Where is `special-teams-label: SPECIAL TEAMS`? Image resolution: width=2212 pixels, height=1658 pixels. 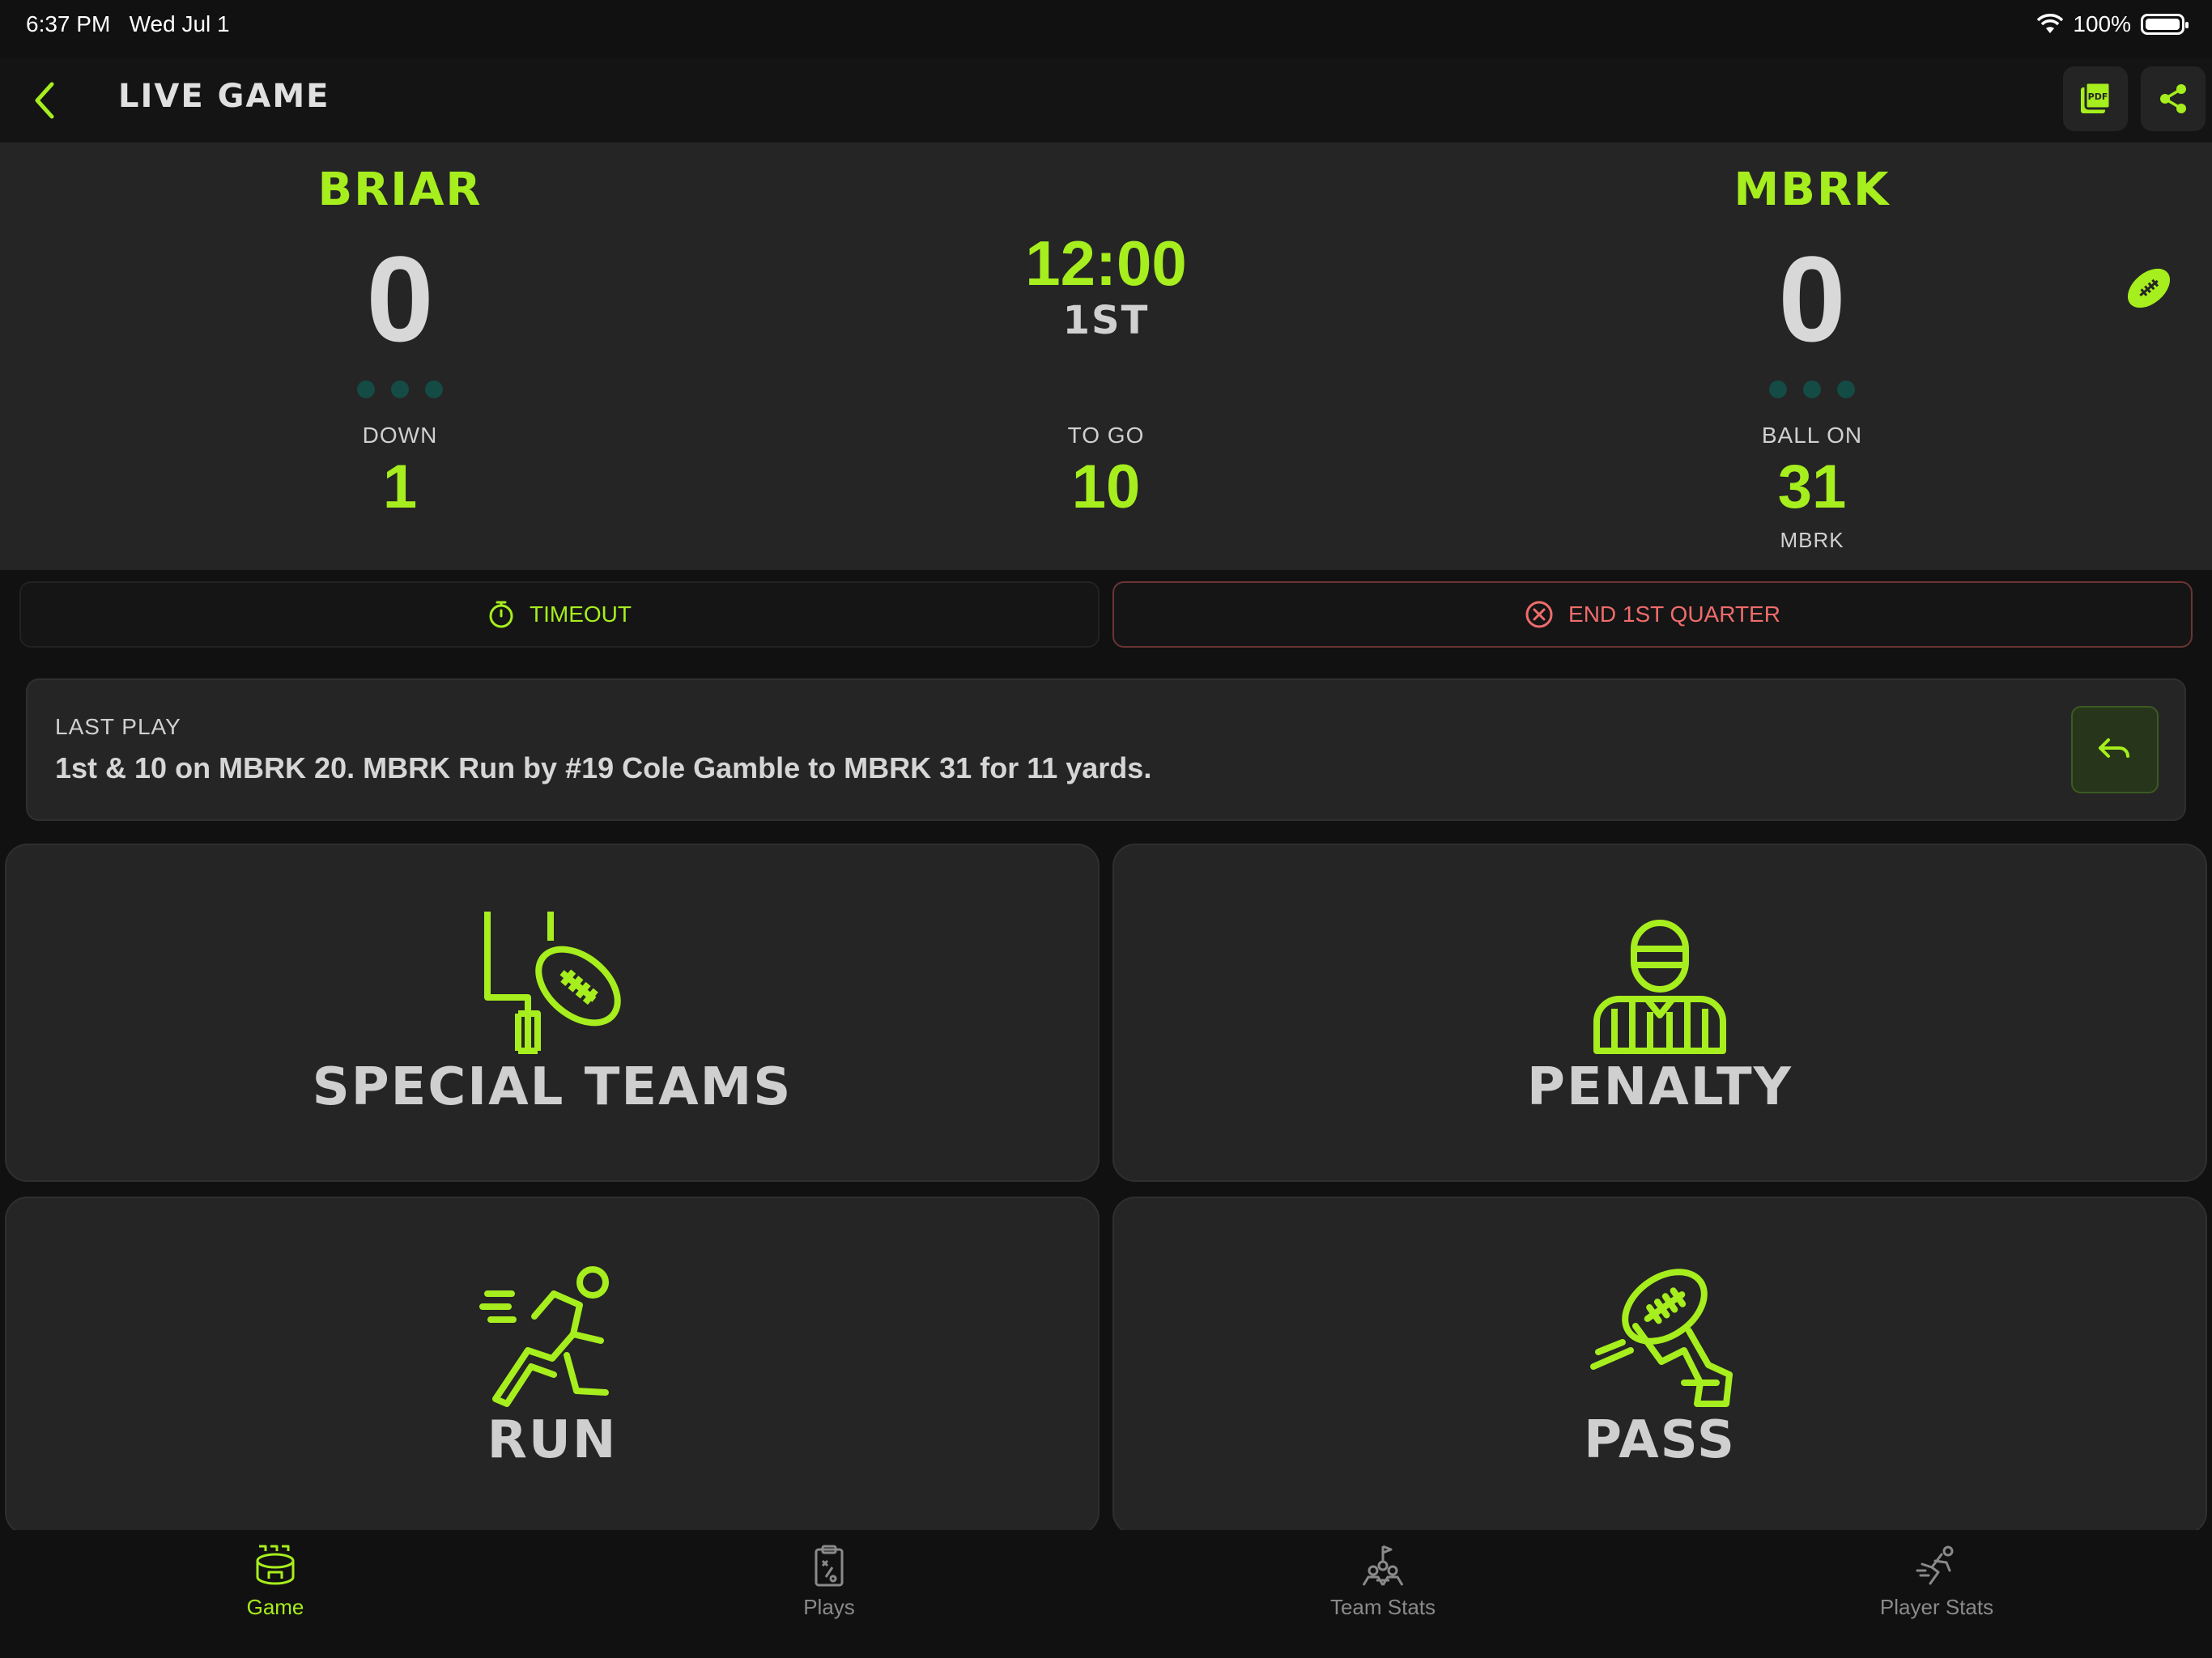
special-teams-label: SPECIAL TEAMS is located at coordinates (552, 1087).